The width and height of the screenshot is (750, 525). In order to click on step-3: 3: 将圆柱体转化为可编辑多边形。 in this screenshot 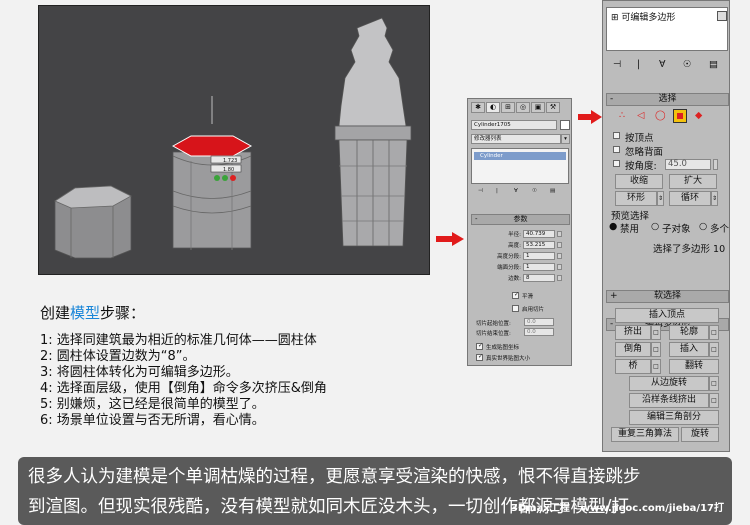, I will do `click(139, 372)`.